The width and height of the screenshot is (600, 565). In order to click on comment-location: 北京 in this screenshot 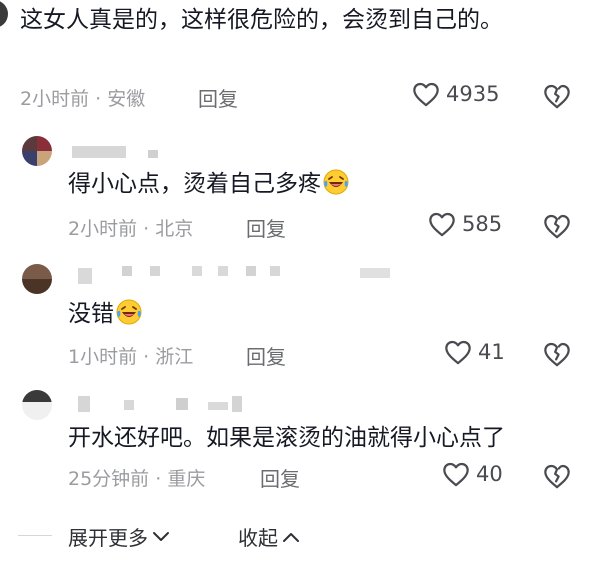, I will do `click(174, 229)`.